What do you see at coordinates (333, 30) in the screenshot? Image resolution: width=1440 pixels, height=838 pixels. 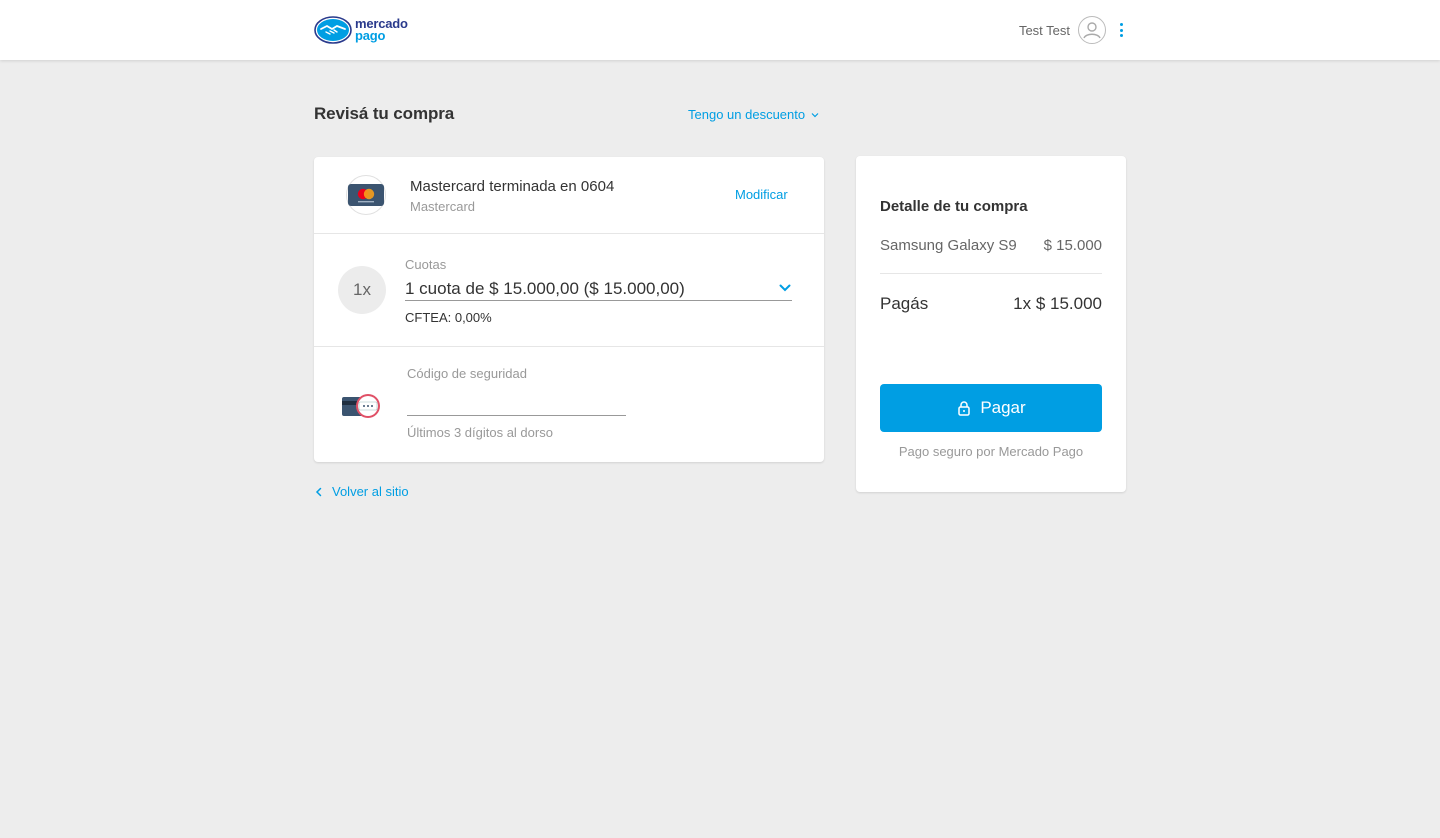 I see `handshake-icon` at bounding box center [333, 30].